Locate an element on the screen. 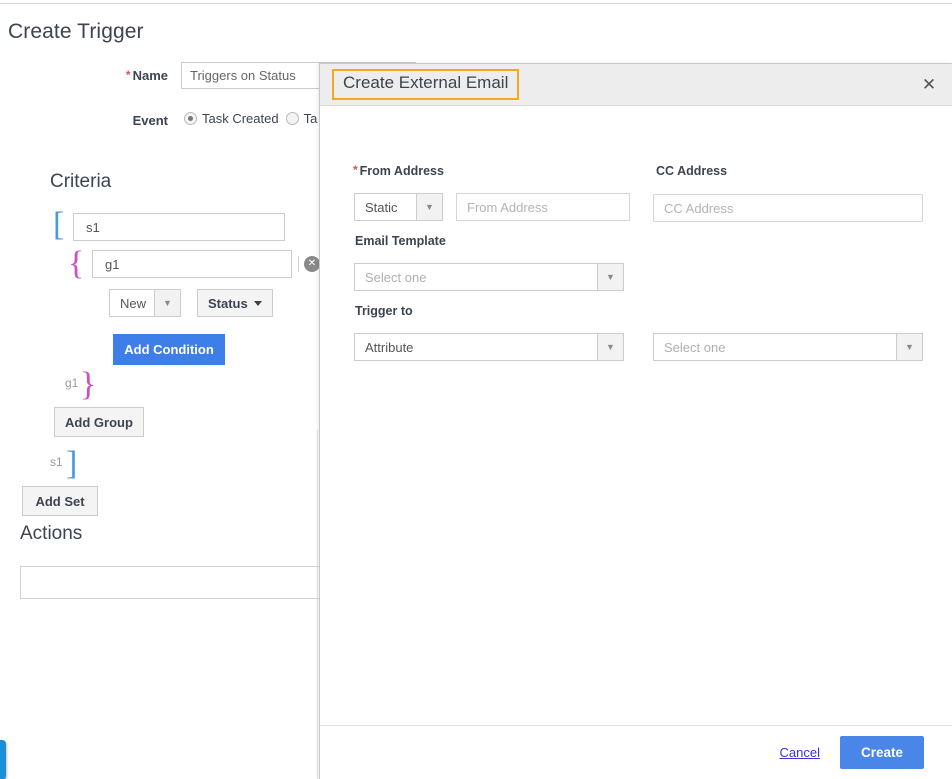 This screenshot has width=952, height=779. cancel-link: Cancel is located at coordinates (800, 752).